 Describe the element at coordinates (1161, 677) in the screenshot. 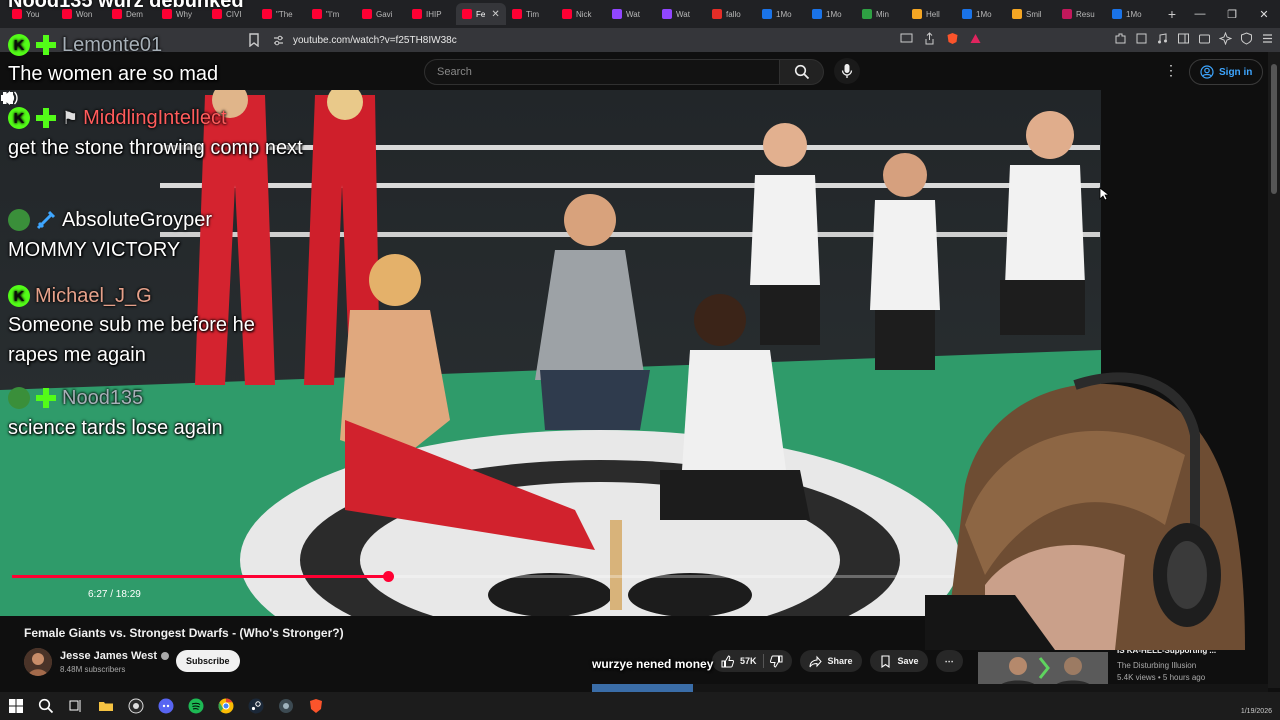

I see `recommended-video-meta: 5.4K views • 5 hours ago` at that location.